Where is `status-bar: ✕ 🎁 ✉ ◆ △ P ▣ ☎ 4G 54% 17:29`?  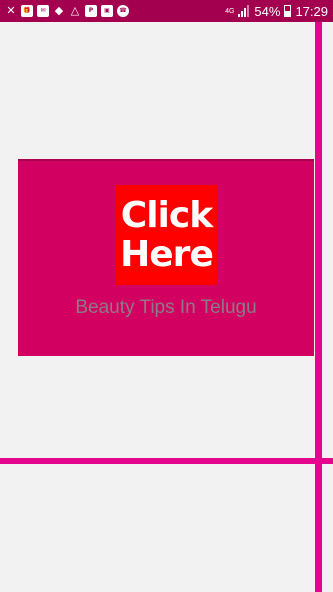 status-bar: ✕ 🎁 ✉ ◆ △ P ▣ ☎ 4G 54% 17:29 is located at coordinates (166, 11).